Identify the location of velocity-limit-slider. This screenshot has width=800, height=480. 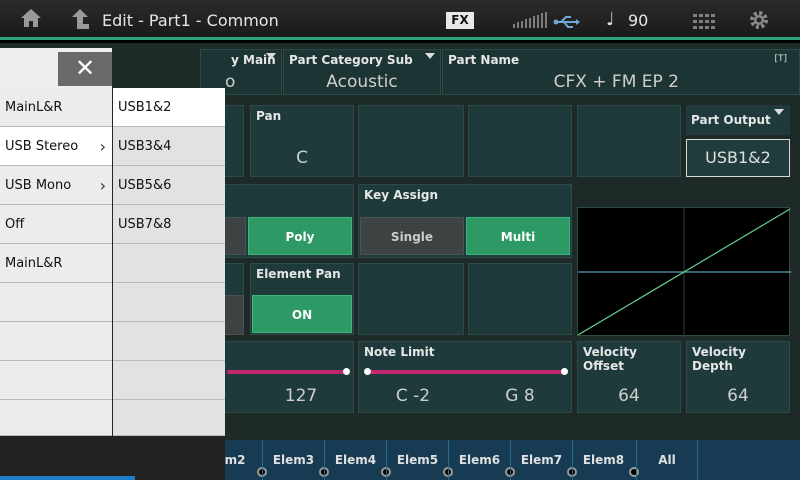
(286, 372).